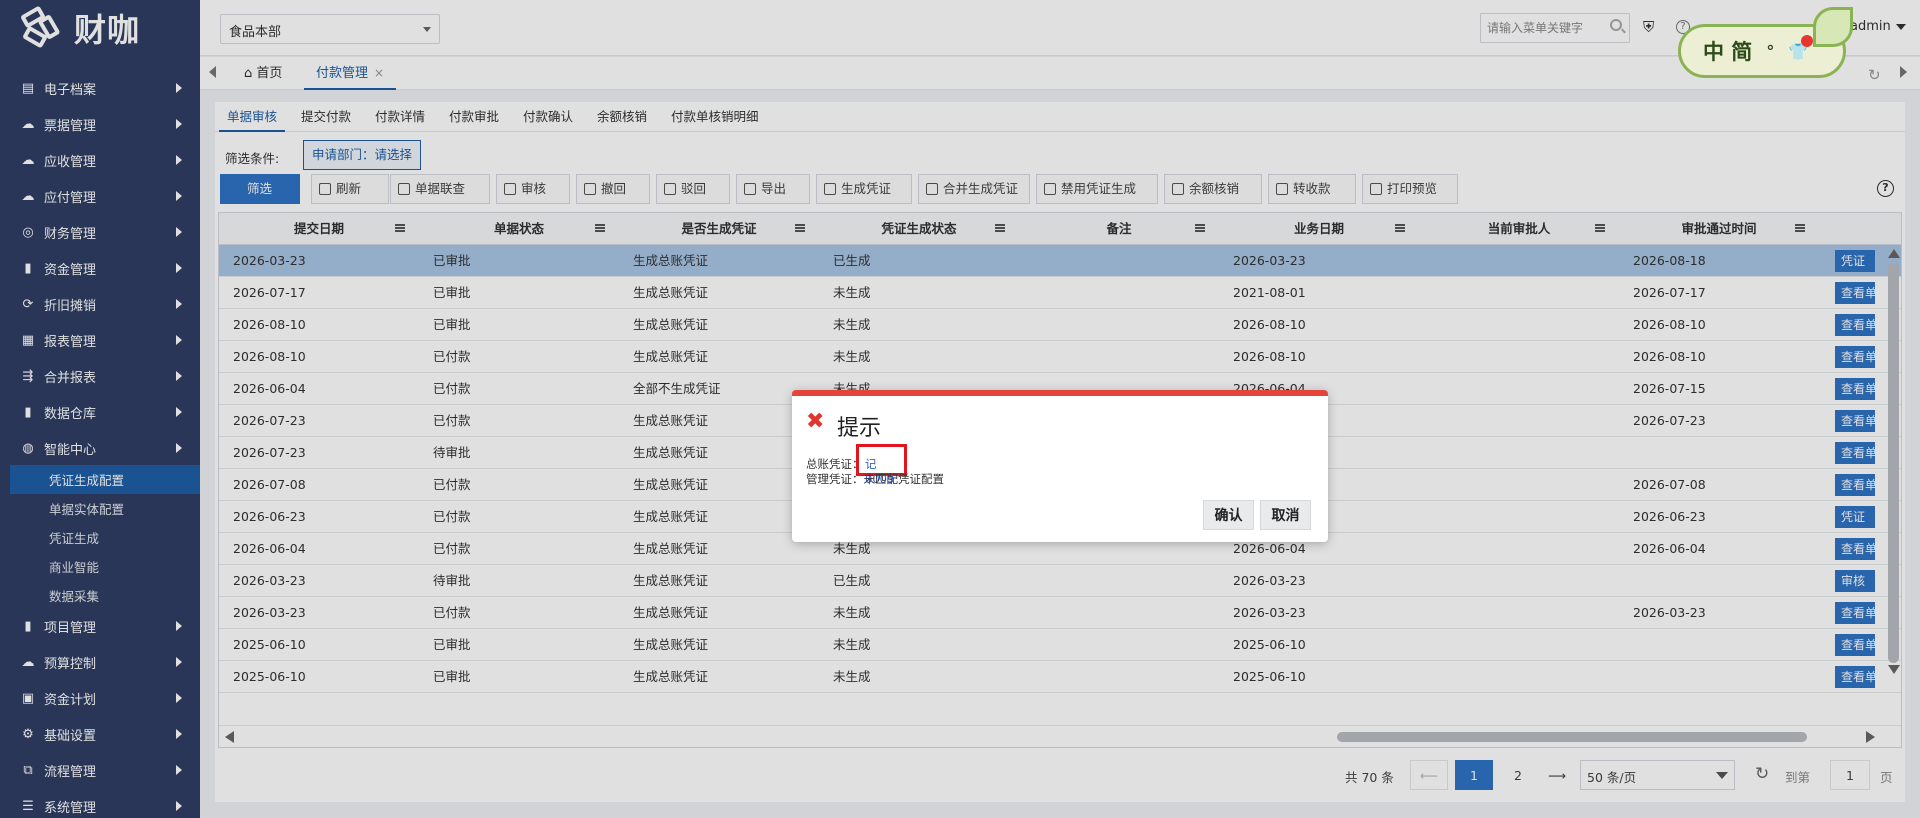 This screenshot has height=818, width=1920. I want to click on prompt-dialog: ✖ 提示 总账凭证： 记0009 管理凭证：未匹配凭证配置 确认 取消, so click(1060, 466).